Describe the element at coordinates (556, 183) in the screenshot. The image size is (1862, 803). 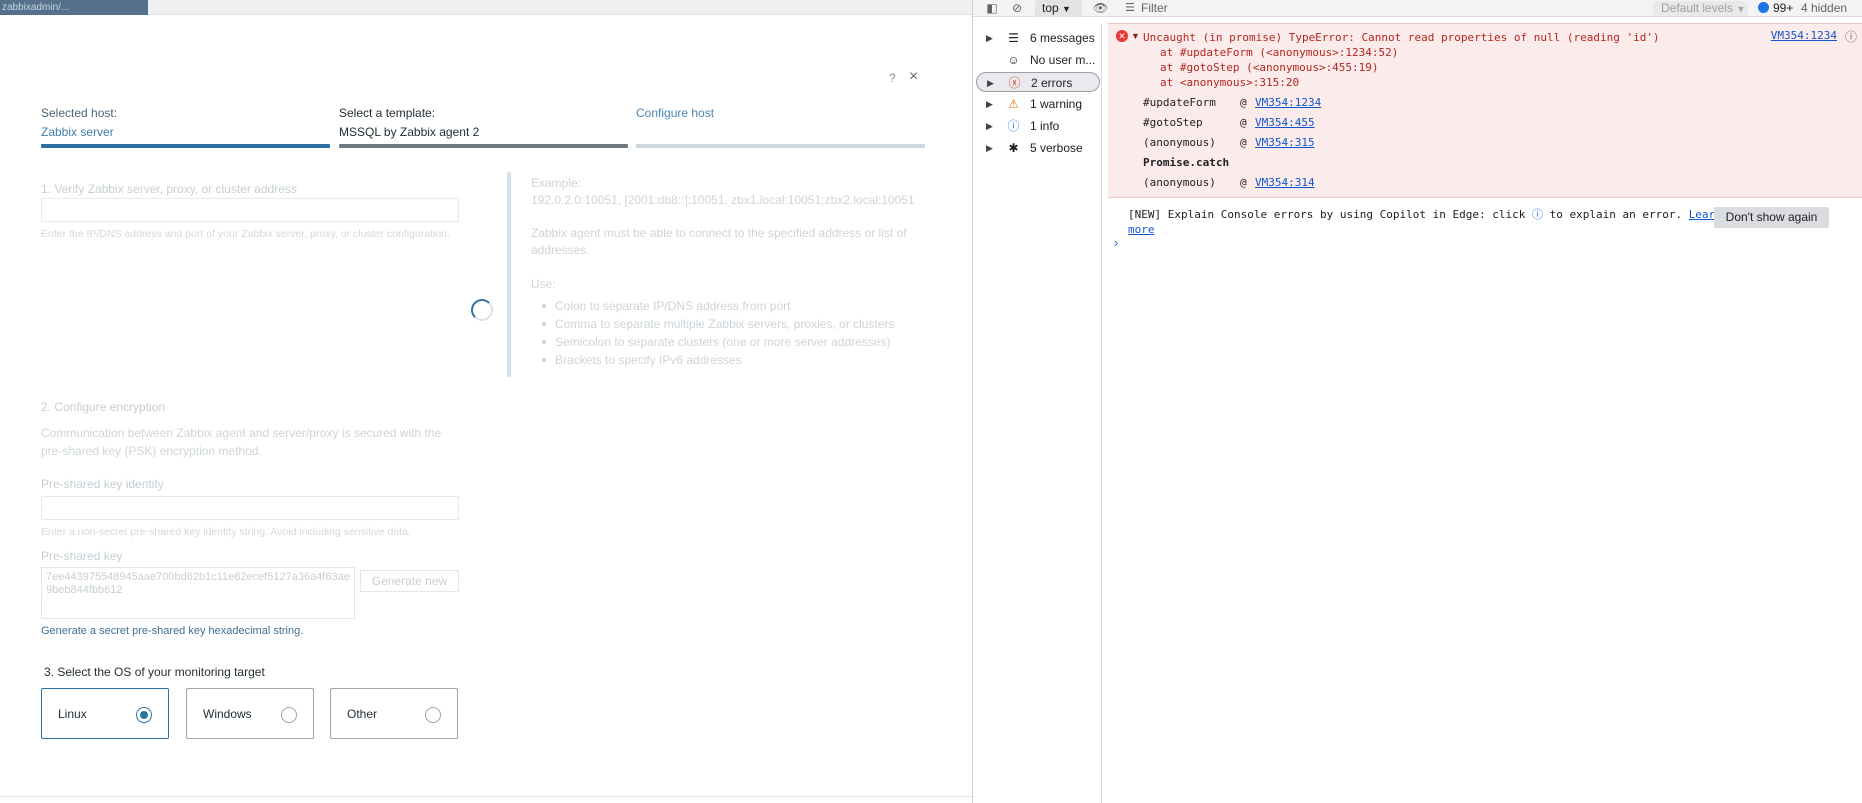
I see `example-label: Example:` at that location.